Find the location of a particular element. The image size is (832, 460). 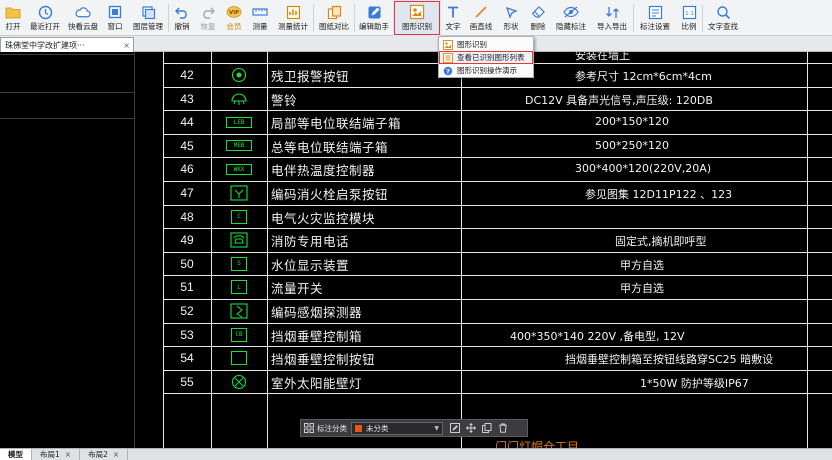

device-name: 室外太阳能壁灯 is located at coordinates (317, 383).